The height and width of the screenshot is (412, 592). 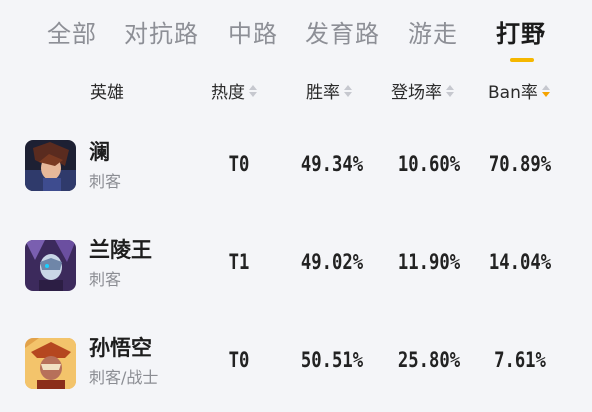 I want to click on hero-role: 刺客/战士, so click(x=124, y=377).